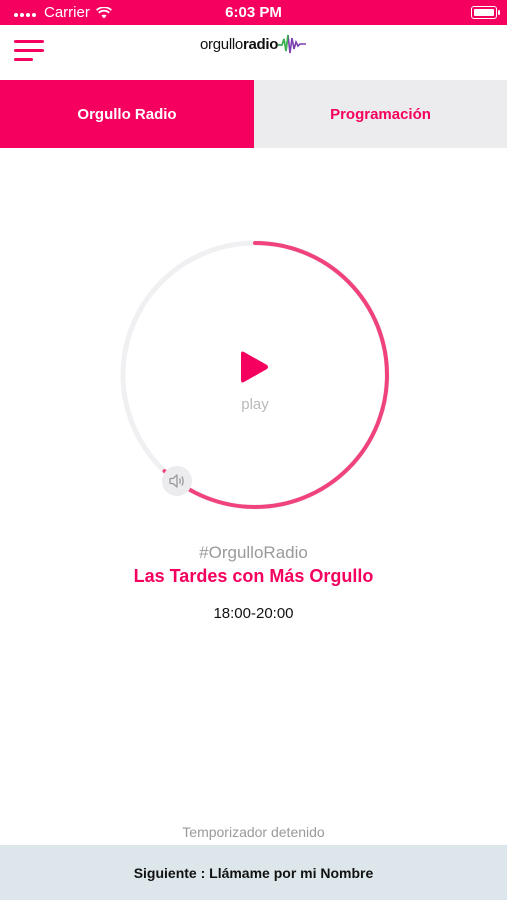 This screenshot has width=507, height=900. I want to click on soundwave-icon, so click(292, 44).